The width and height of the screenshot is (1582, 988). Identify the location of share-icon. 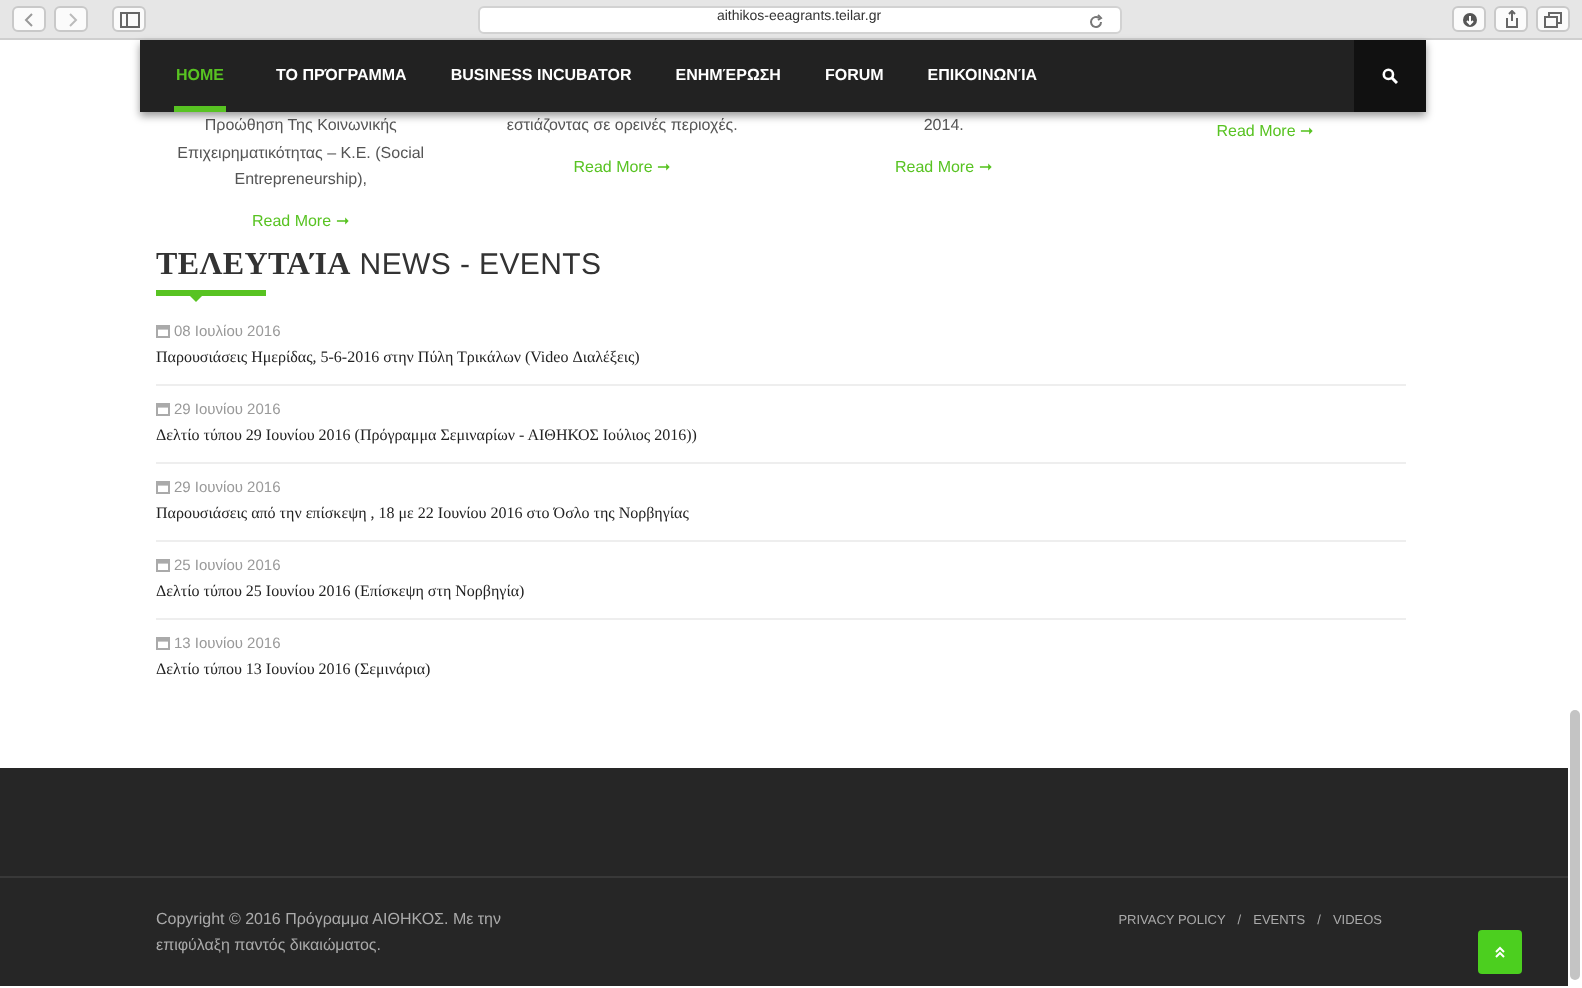
(1511, 19).